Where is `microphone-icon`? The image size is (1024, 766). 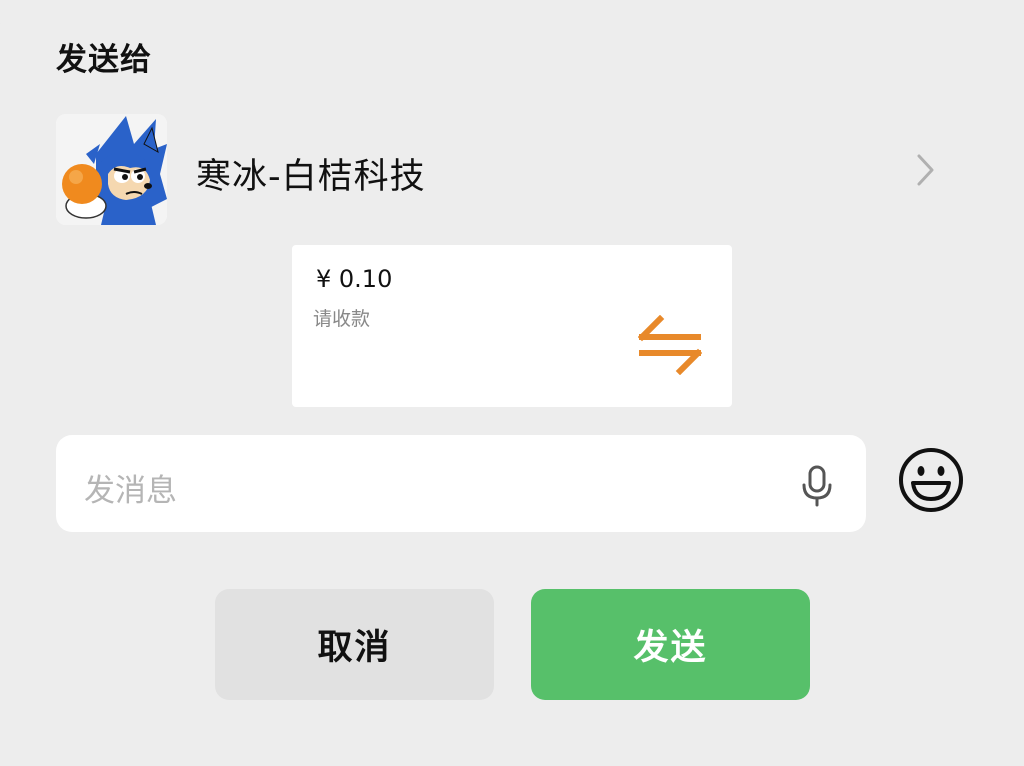 microphone-icon is located at coordinates (817, 486).